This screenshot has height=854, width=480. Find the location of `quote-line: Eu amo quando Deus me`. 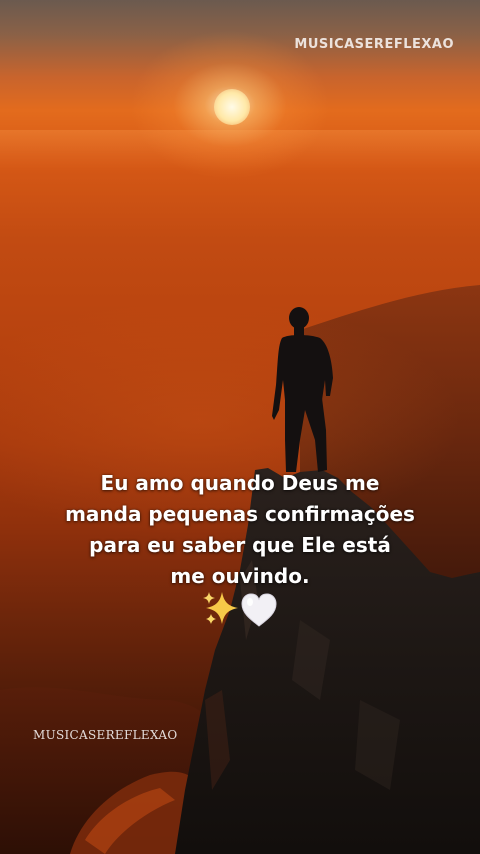

quote-line: Eu amo quando Deus me is located at coordinates (240, 483).